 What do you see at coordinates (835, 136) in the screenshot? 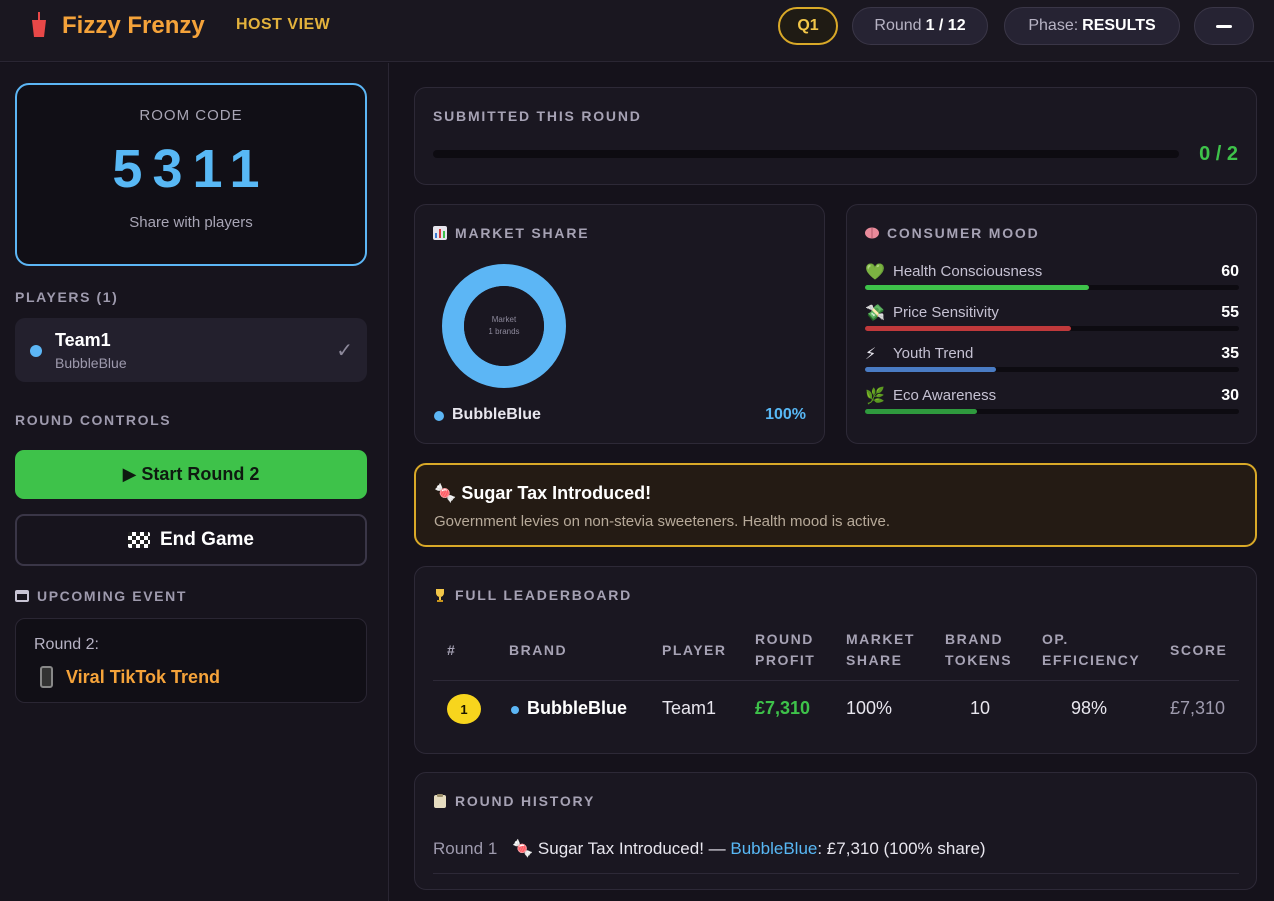
I see `submitted-panel: SUBMITTED THIS ROUND 0 / 2` at bounding box center [835, 136].